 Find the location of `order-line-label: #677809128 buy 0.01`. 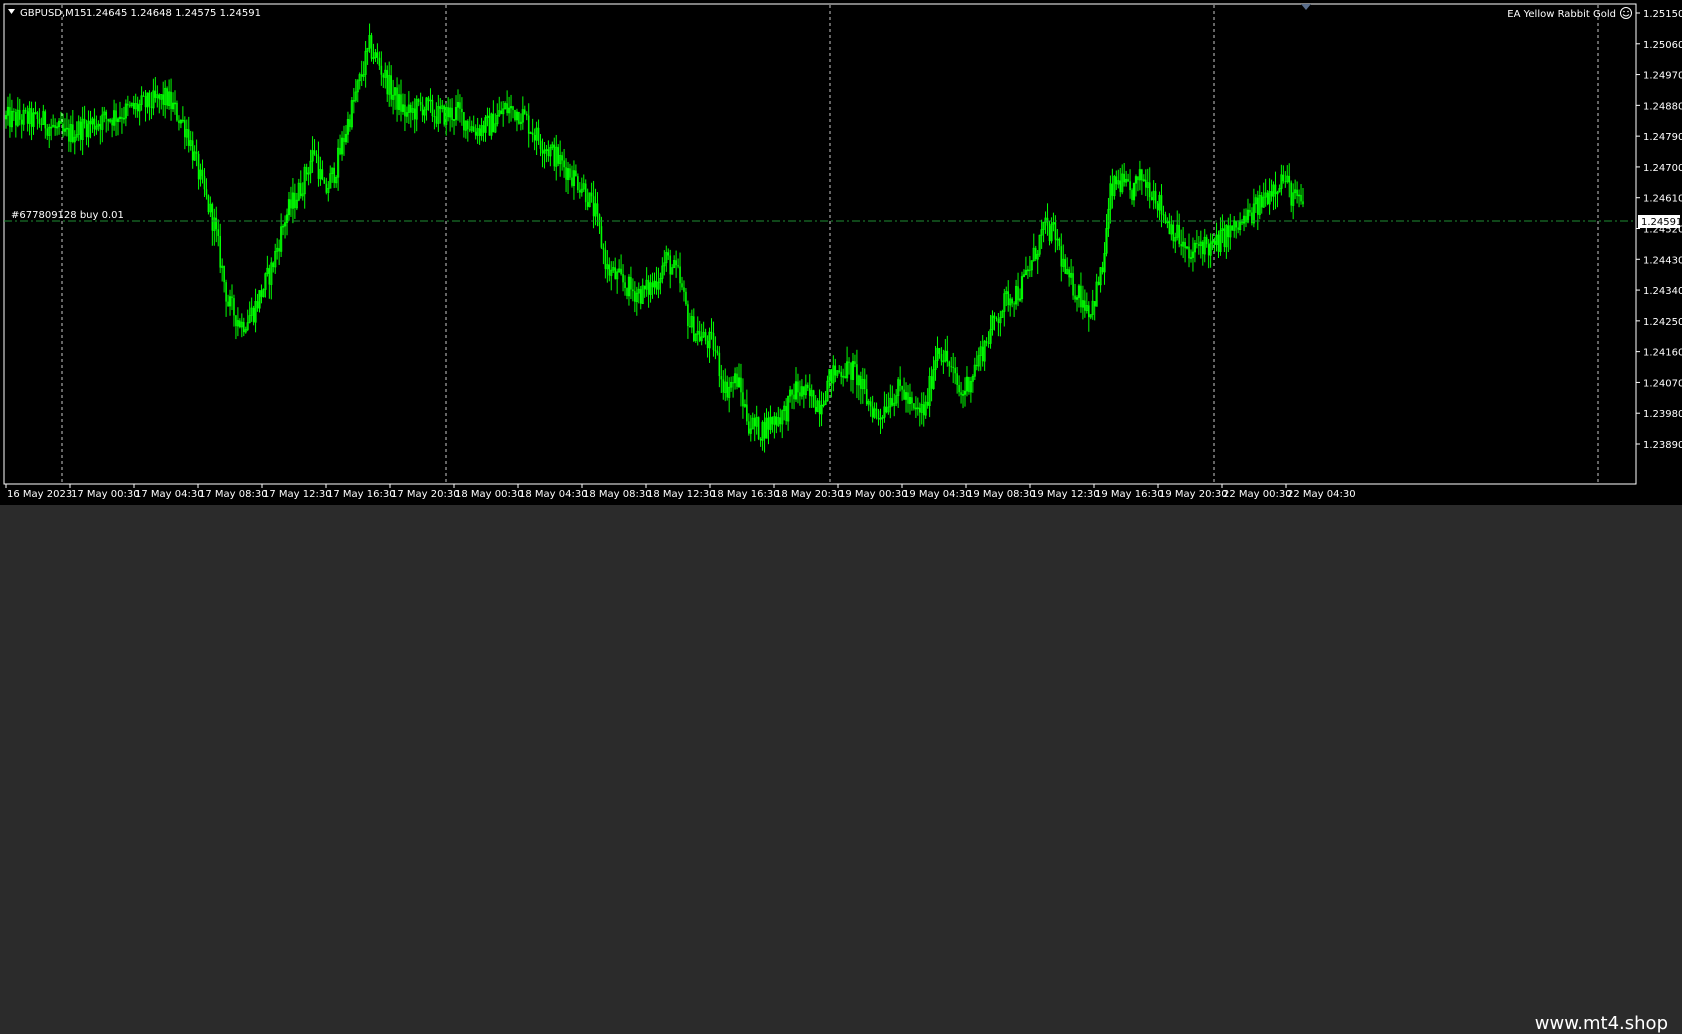

order-line-label: #677809128 buy 0.01 is located at coordinates (67, 215).